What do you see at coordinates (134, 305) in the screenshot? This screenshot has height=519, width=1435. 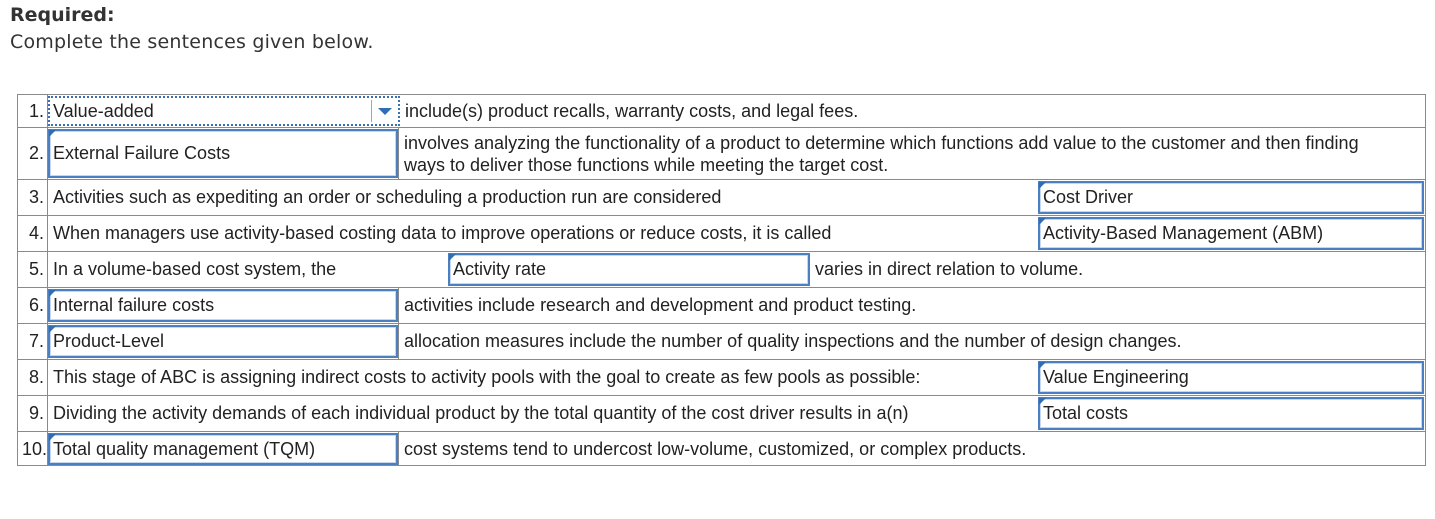 I see `answer-value: Internal failure costs` at bounding box center [134, 305].